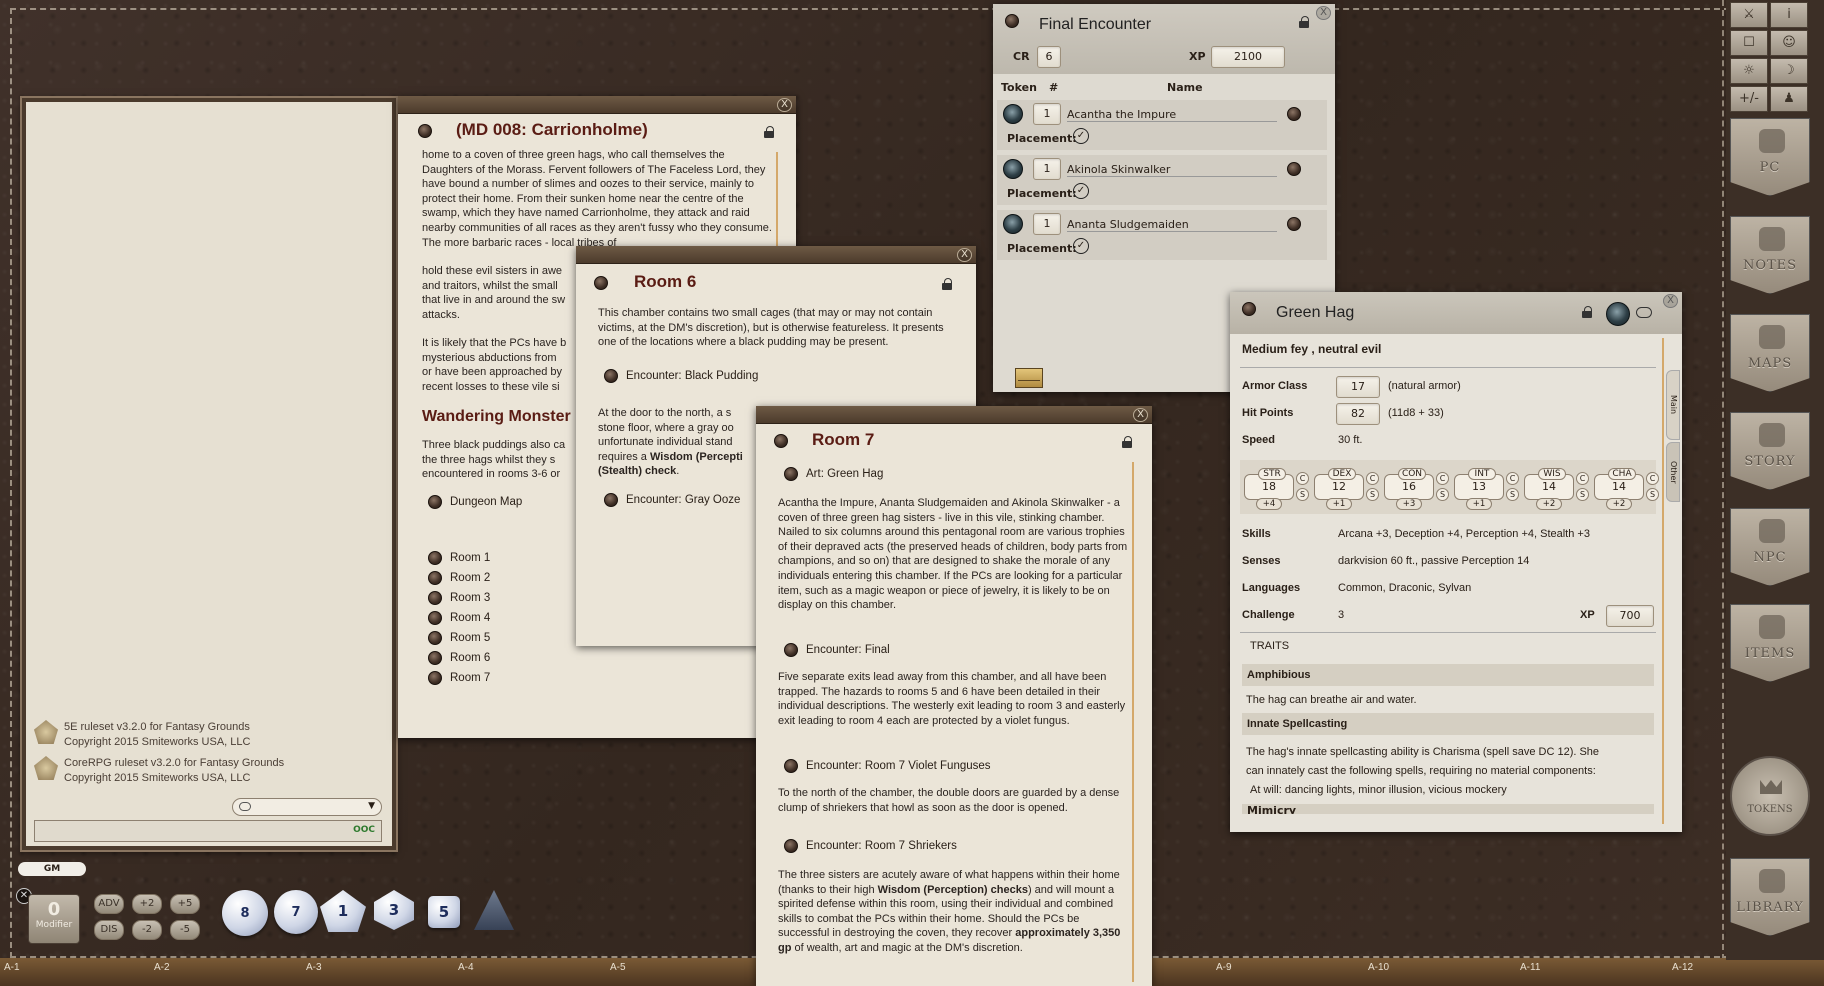 The height and width of the screenshot is (986, 1824). I want to click on die-icon, so click(46, 768).